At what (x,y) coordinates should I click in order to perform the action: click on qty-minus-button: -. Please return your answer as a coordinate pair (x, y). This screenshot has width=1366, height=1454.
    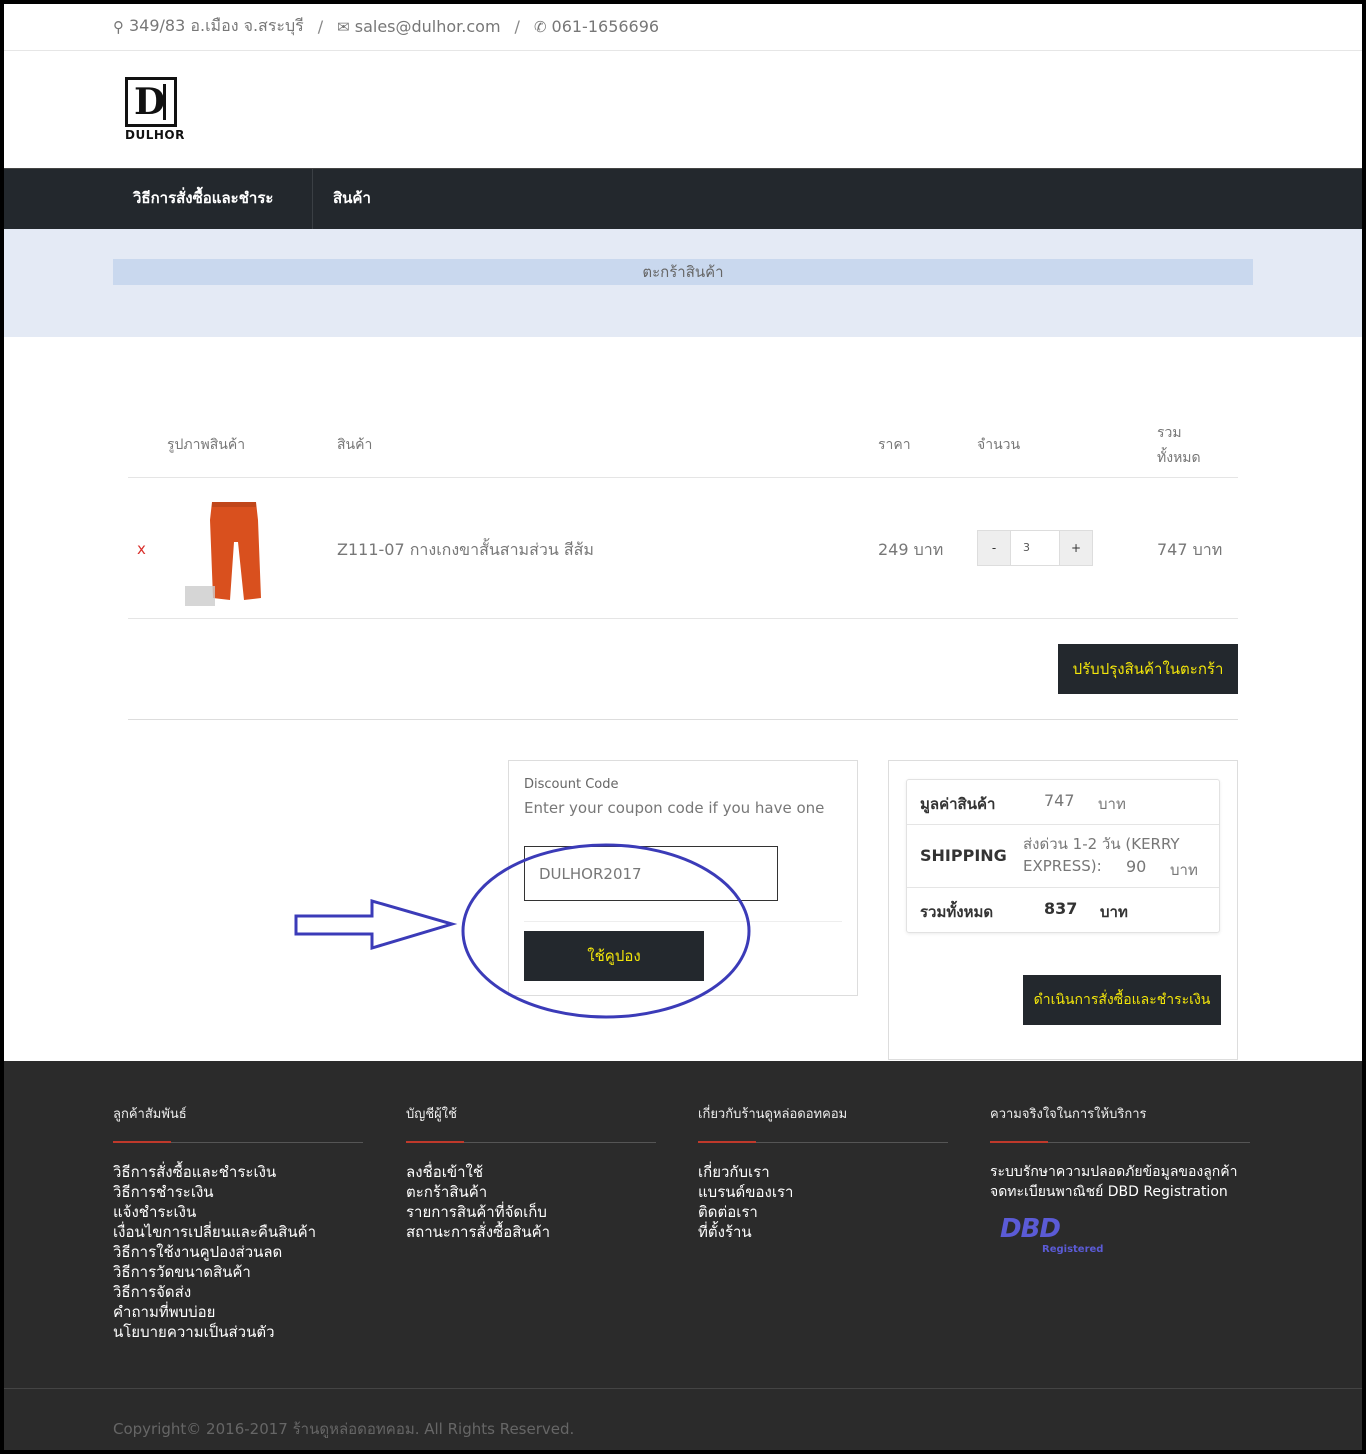
    Looking at the image, I should click on (994, 548).